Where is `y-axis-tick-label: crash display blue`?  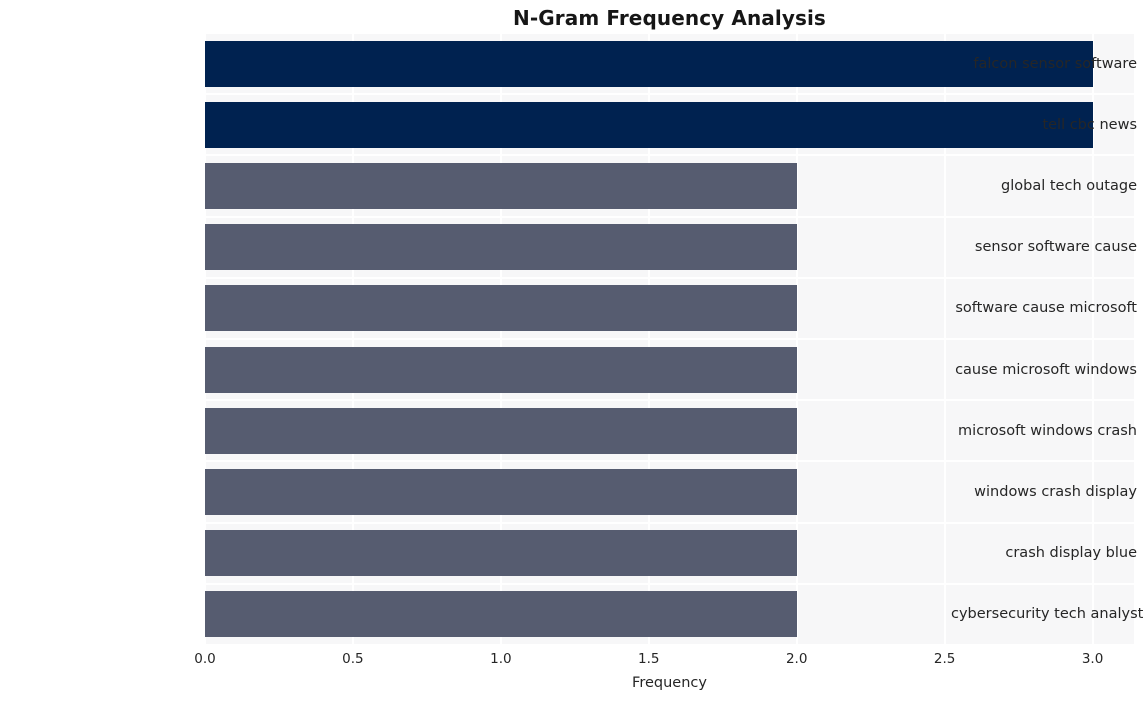
y-axis-tick-label: crash display blue is located at coordinates (1071, 553).